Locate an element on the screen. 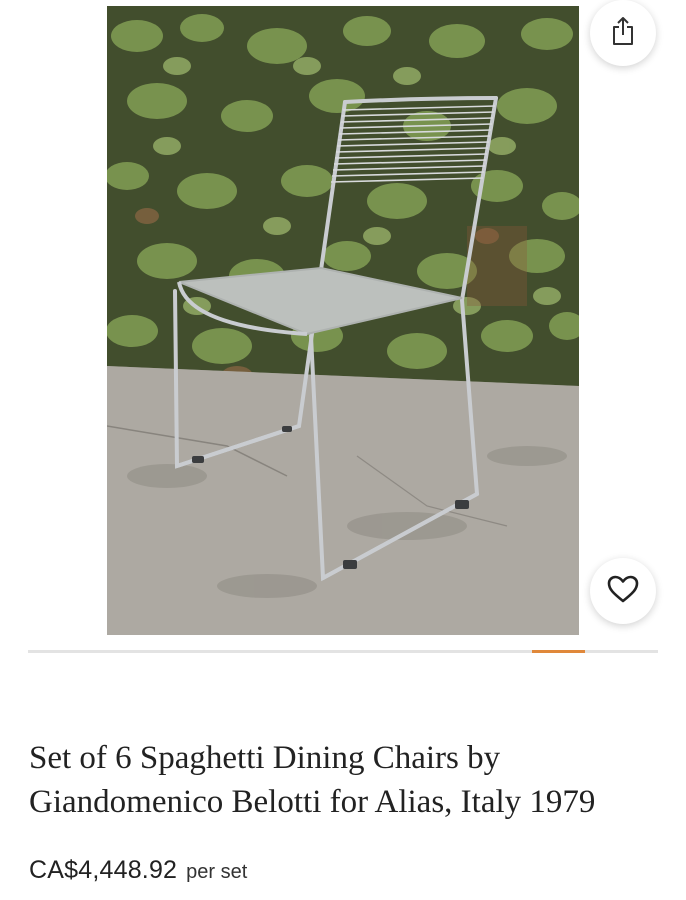 The image size is (686, 900). favorite-button is located at coordinates (623, 591).